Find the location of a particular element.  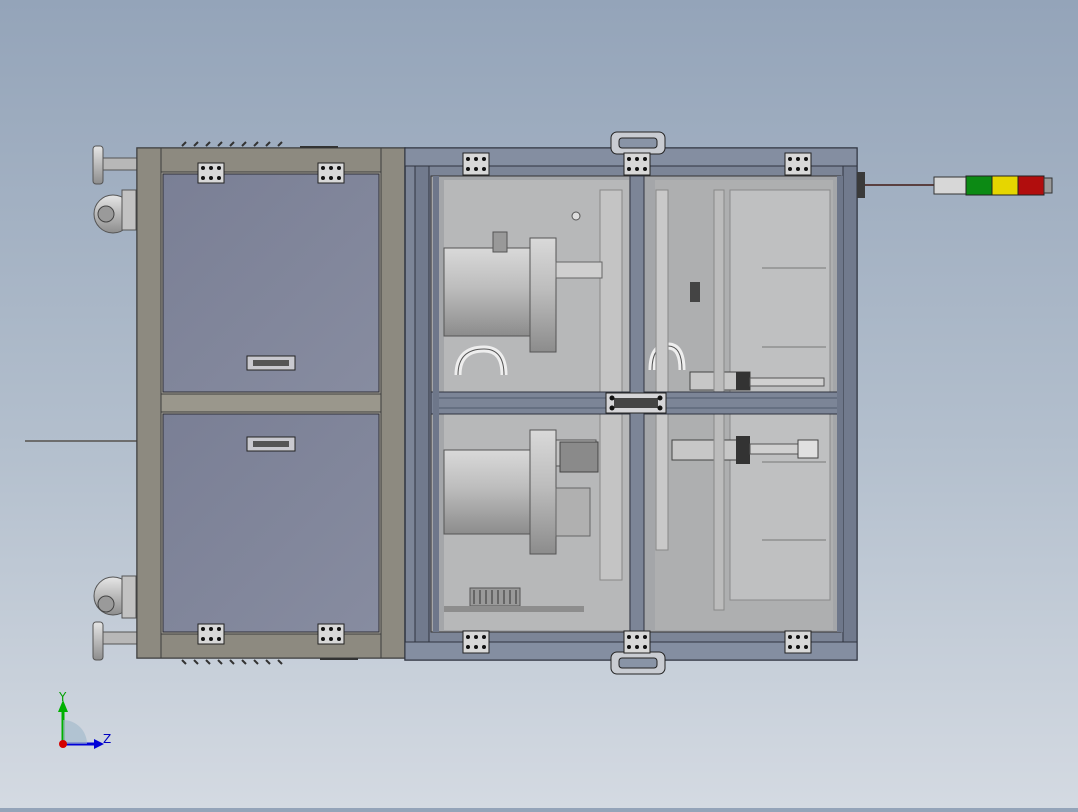

coordinate-triad-icon is located at coordinates (81, 724).